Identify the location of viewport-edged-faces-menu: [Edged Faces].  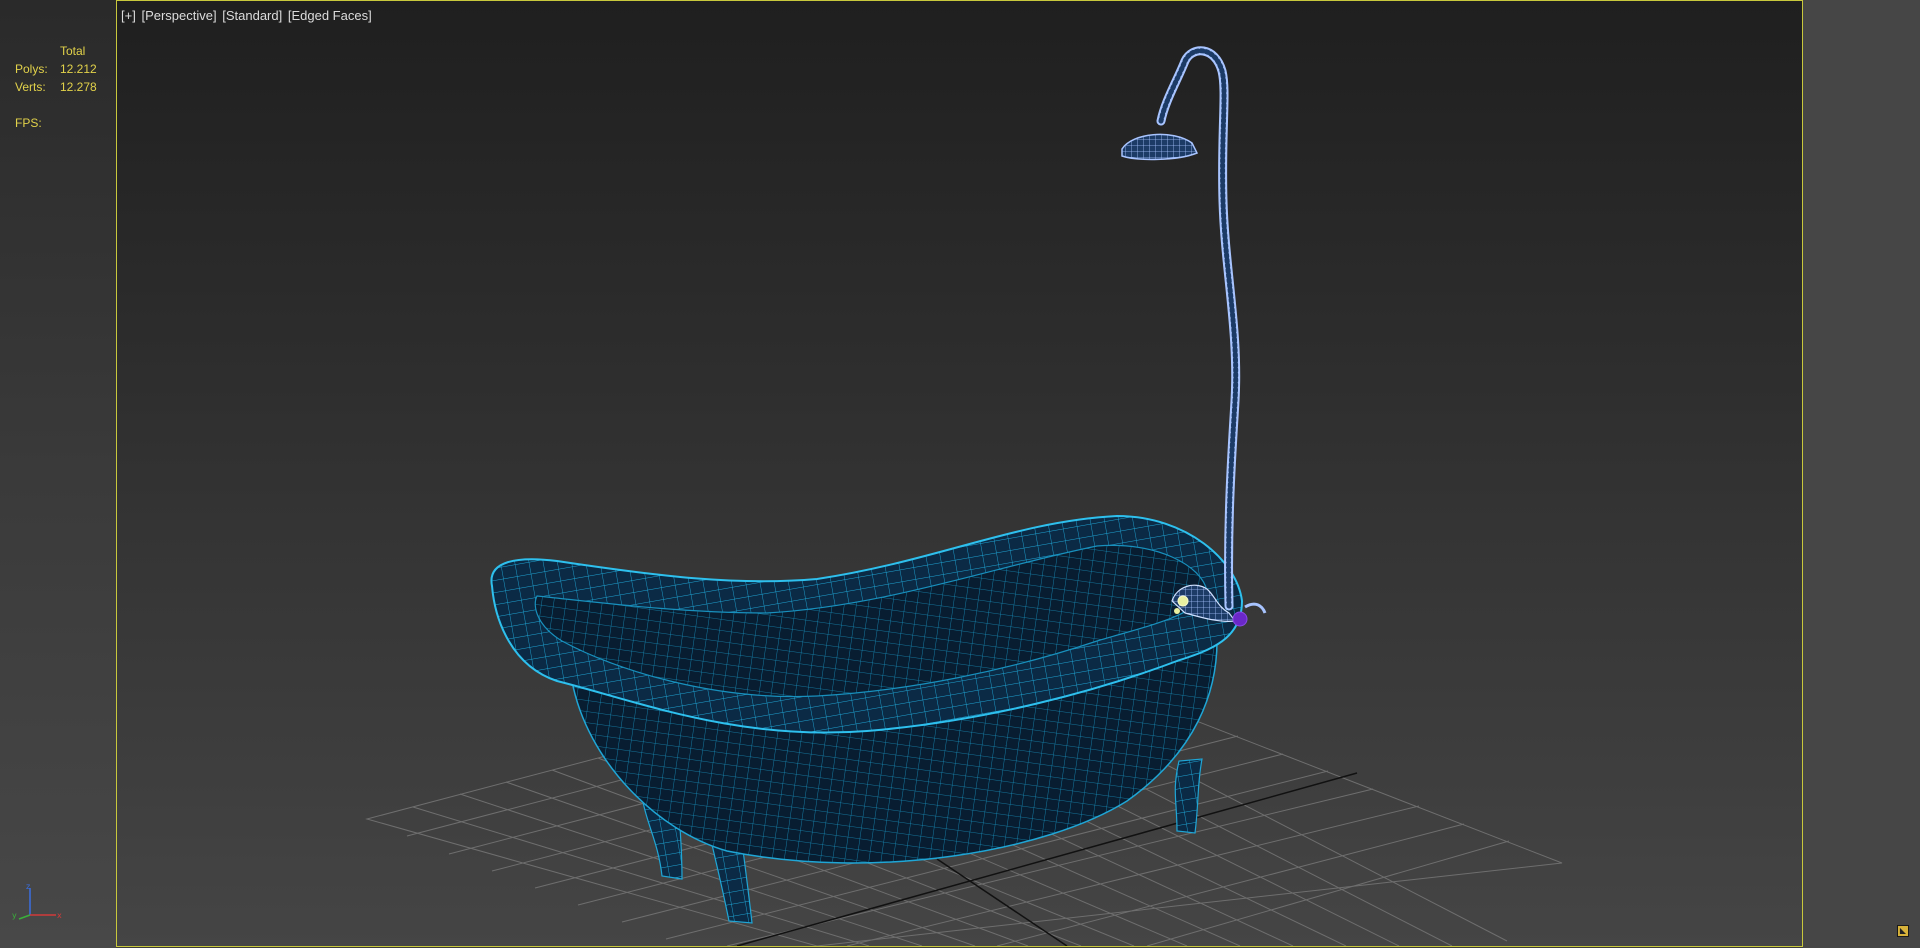
(330, 15).